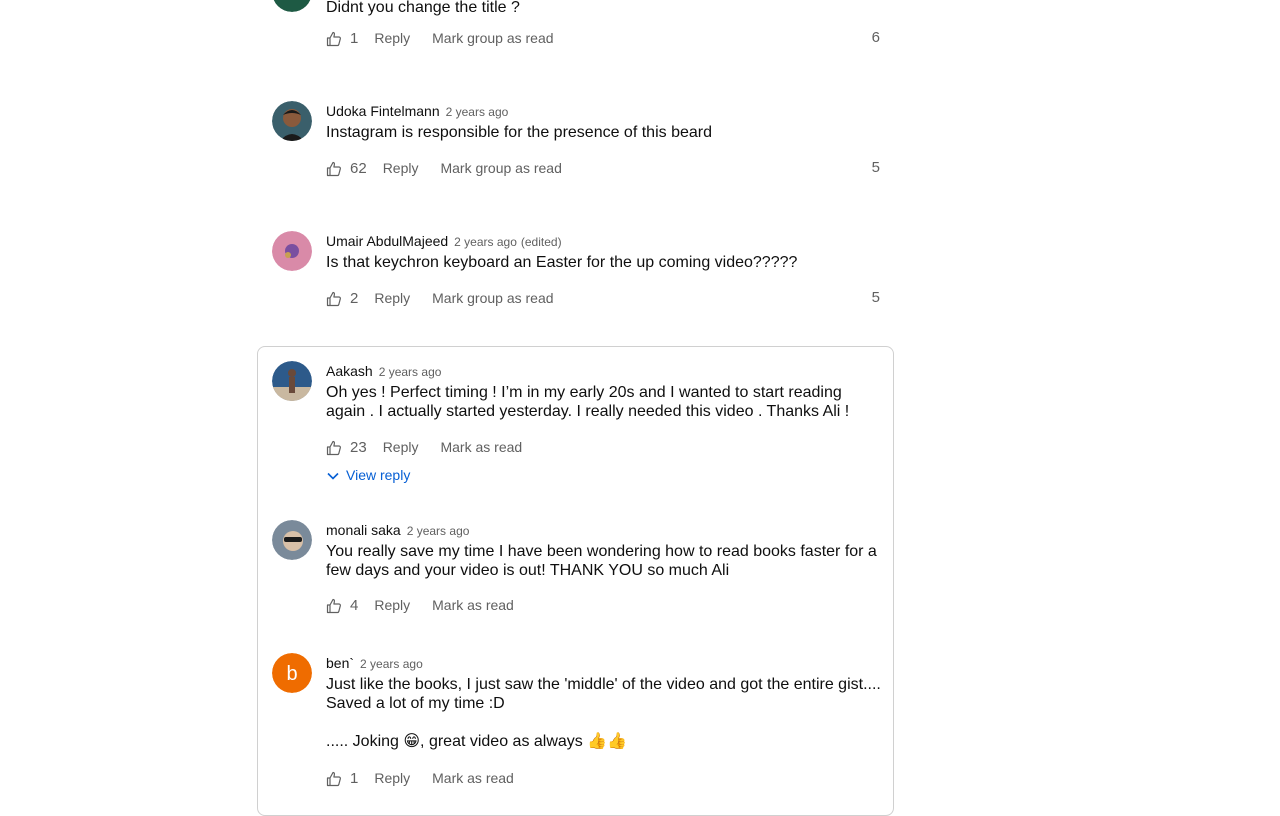 This screenshot has height=816, width=1280. What do you see at coordinates (875, 37) in the screenshot?
I see `reply-count: 6` at bounding box center [875, 37].